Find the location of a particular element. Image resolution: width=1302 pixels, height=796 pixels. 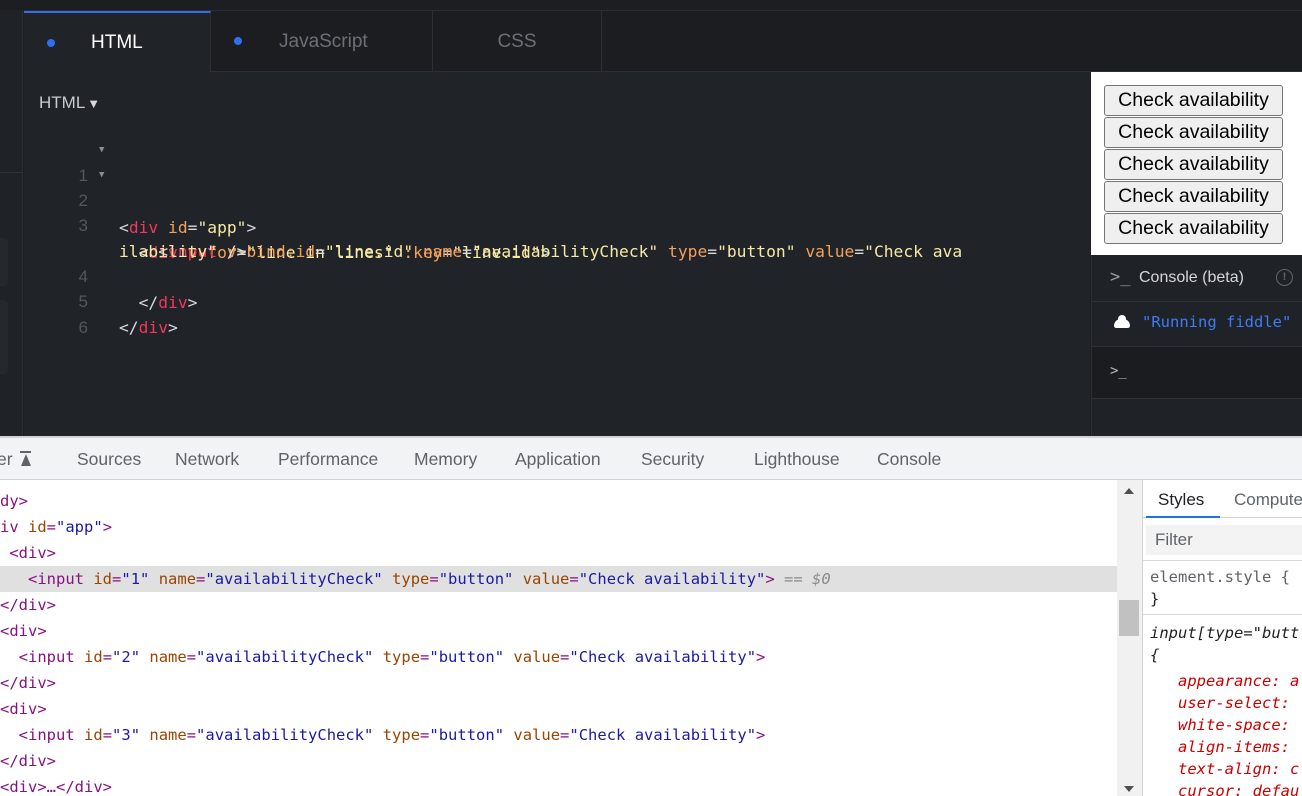

tab-performance: Performance is located at coordinates (328, 459).